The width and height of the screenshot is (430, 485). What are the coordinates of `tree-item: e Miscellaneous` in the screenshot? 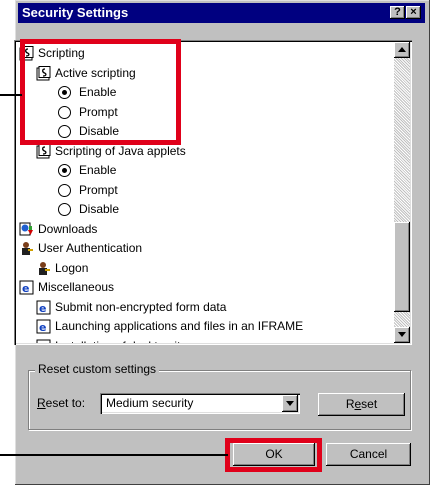 It's located at (66, 287).